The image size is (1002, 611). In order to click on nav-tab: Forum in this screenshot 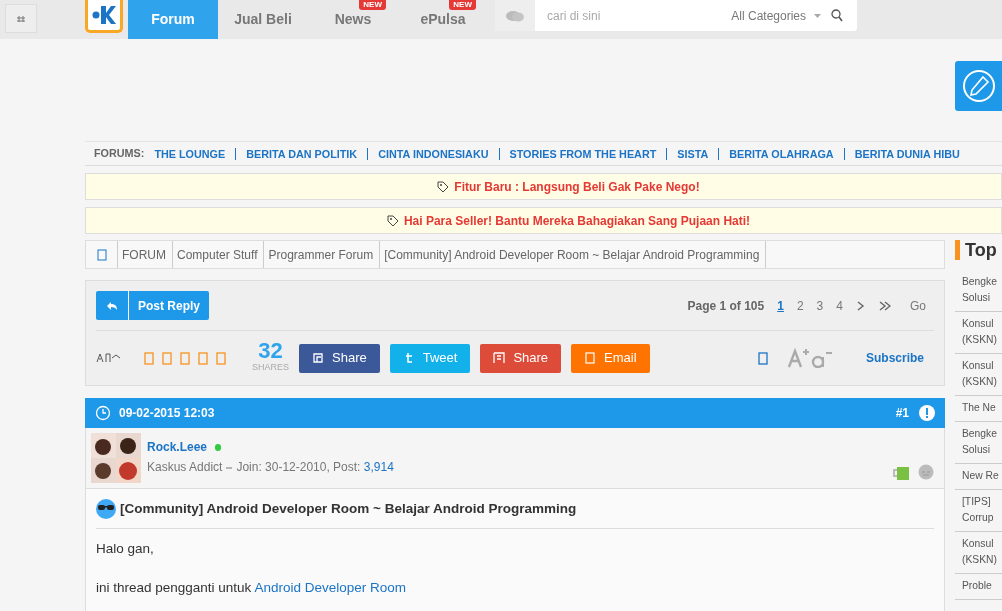, I will do `click(173, 19)`.